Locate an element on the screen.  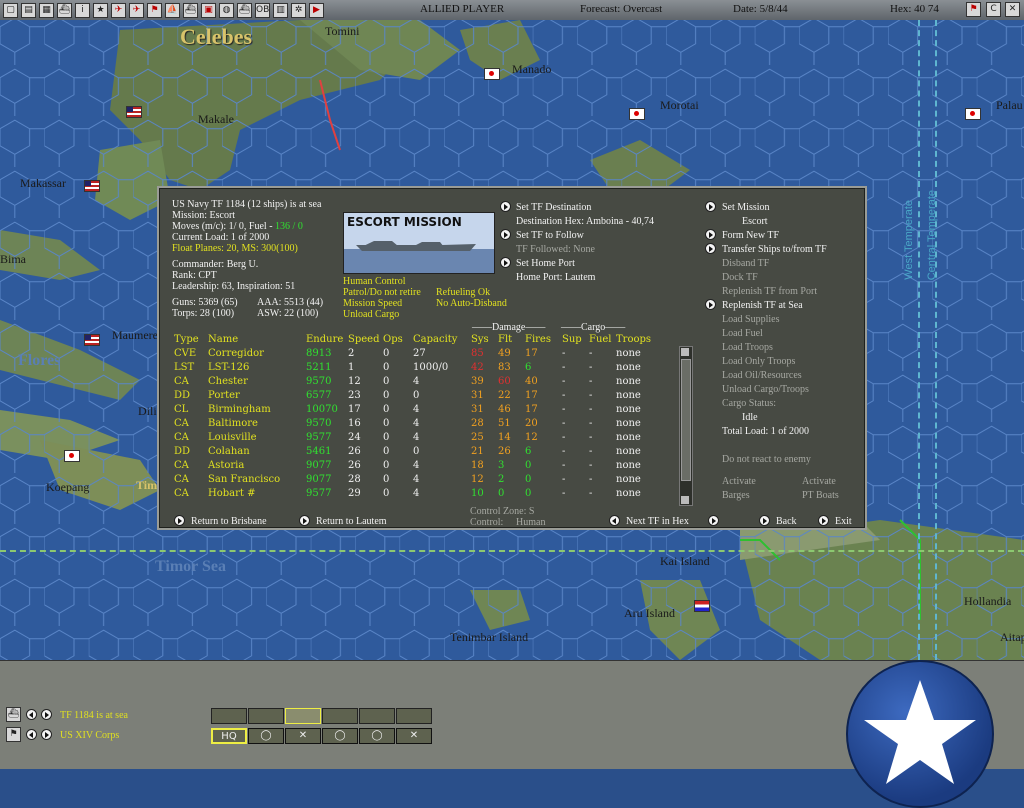
doc-icon: ▤ is located at coordinates (28, 10).